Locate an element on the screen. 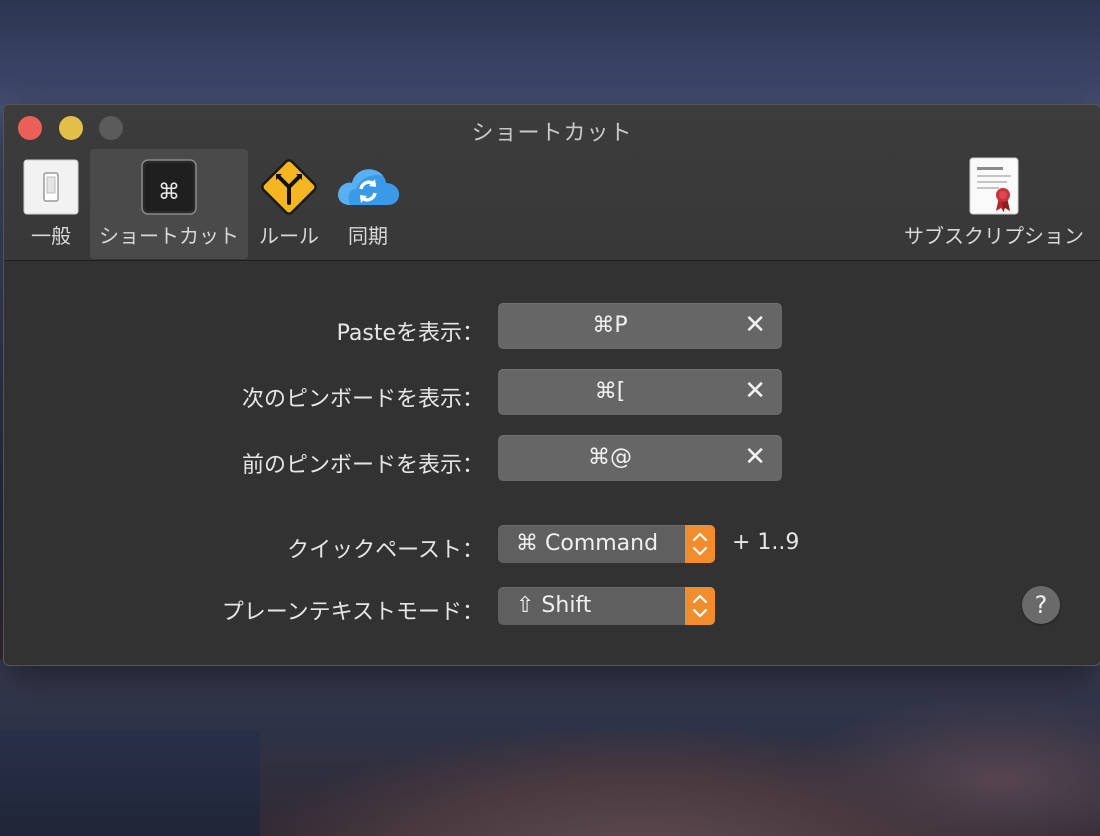 The width and height of the screenshot is (1100, 836). window-title: ショートカット is located at coordinates (552, 133).